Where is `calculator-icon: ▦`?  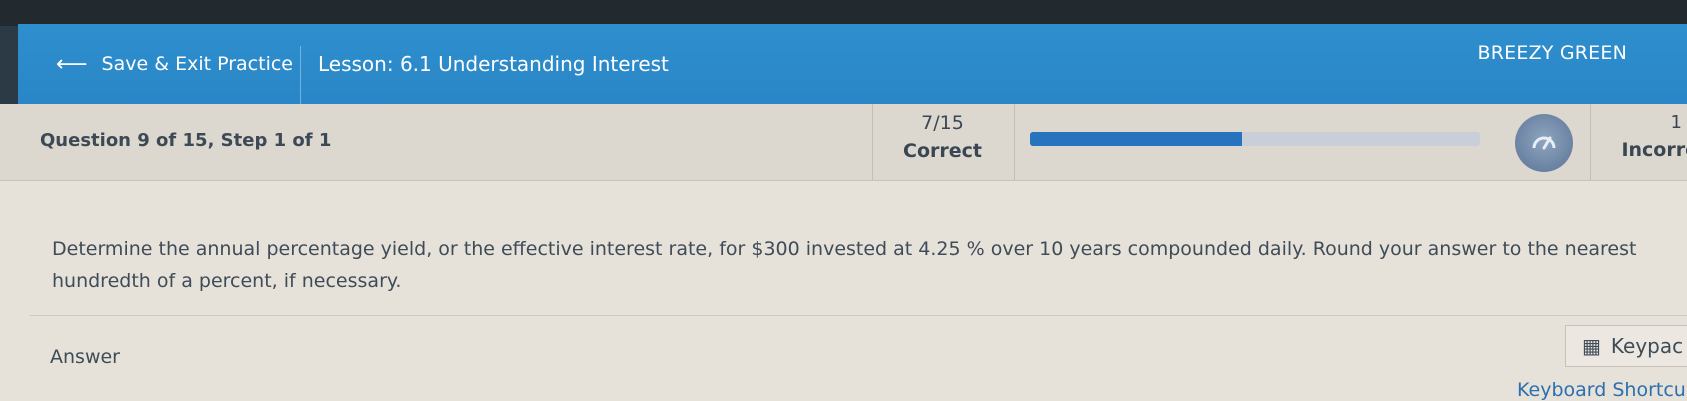
calculator-icon: ▦ is located at coordinates (1591, 346).